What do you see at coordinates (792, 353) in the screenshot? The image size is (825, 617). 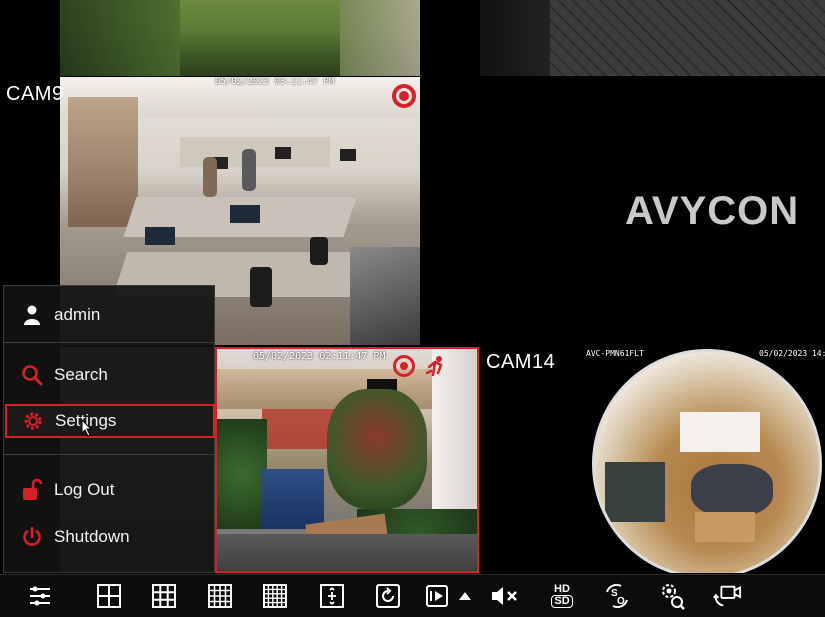 I see `camera-timestamp: 05/02/2023 14:0` at bounding box center [792, 353].